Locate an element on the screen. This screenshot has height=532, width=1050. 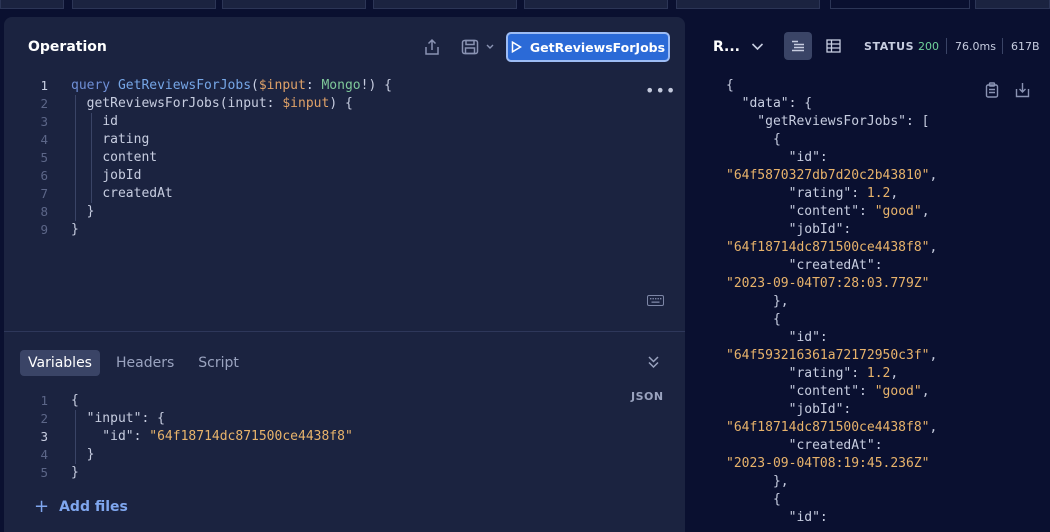
keyboard-shortcuts-icon is located at coordinates (655, 300).